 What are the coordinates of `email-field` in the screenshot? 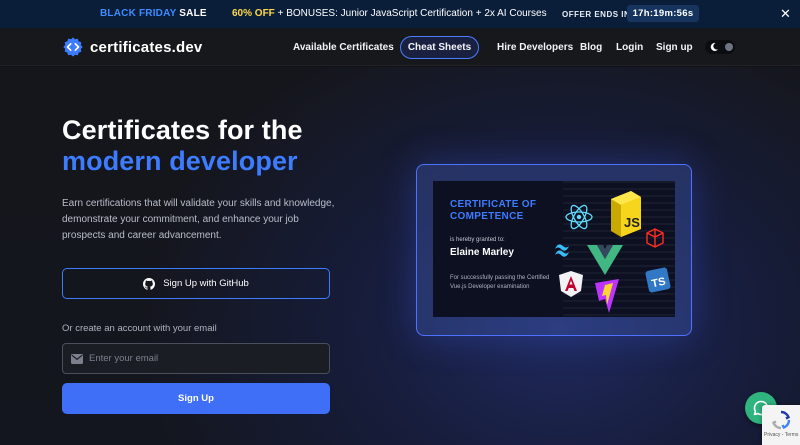 It's located at (196, 358).